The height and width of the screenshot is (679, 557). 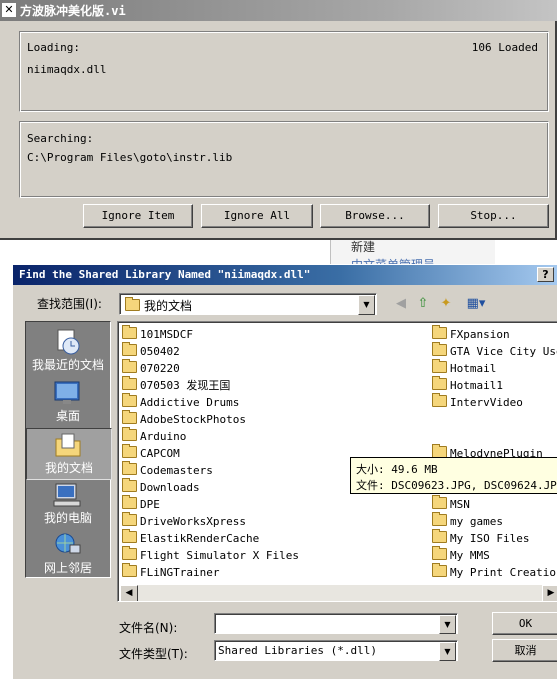 What do you see at coordinates (336, 623) in the screenshot?
I see `filename-input: ▼` at bounding box center [336, 623].